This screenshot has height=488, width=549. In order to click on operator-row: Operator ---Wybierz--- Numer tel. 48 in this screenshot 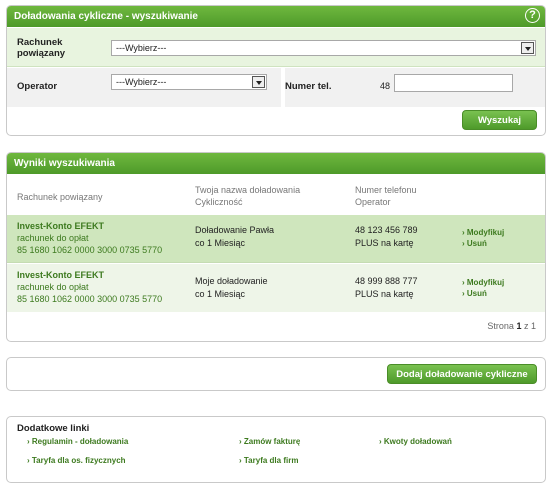, I will do `click(276, 87)`.